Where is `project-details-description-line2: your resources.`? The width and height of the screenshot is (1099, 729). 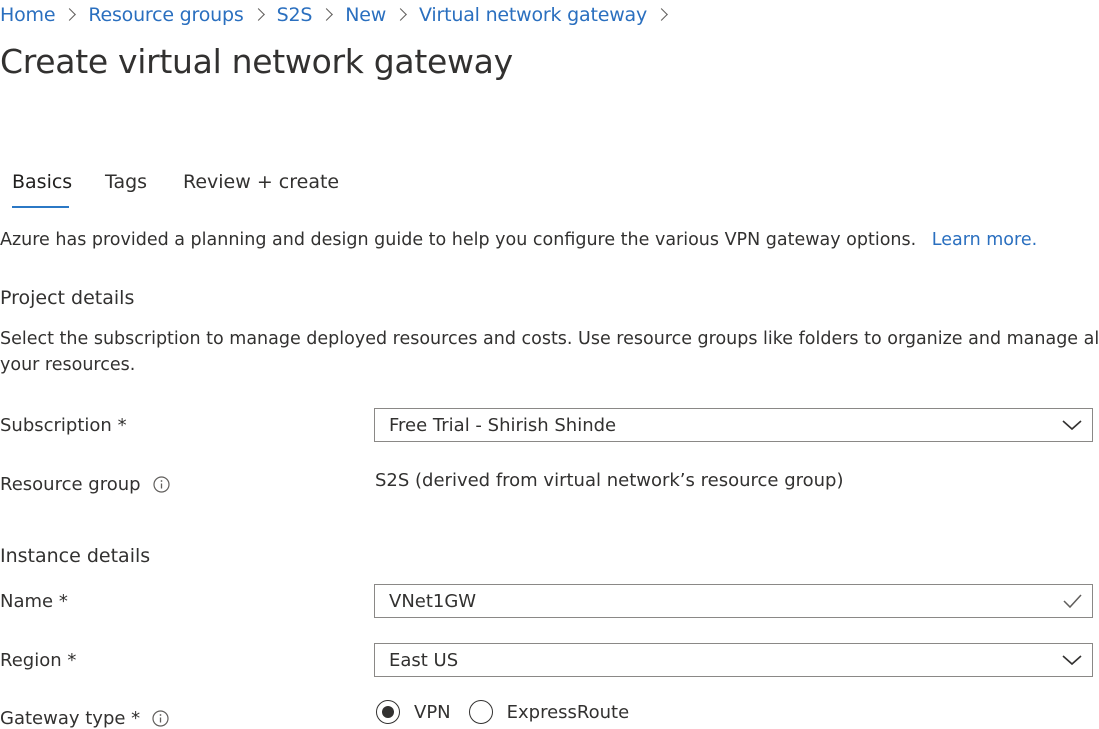 project-details-description-line2: your resources. is located at coordinates (68, 365).